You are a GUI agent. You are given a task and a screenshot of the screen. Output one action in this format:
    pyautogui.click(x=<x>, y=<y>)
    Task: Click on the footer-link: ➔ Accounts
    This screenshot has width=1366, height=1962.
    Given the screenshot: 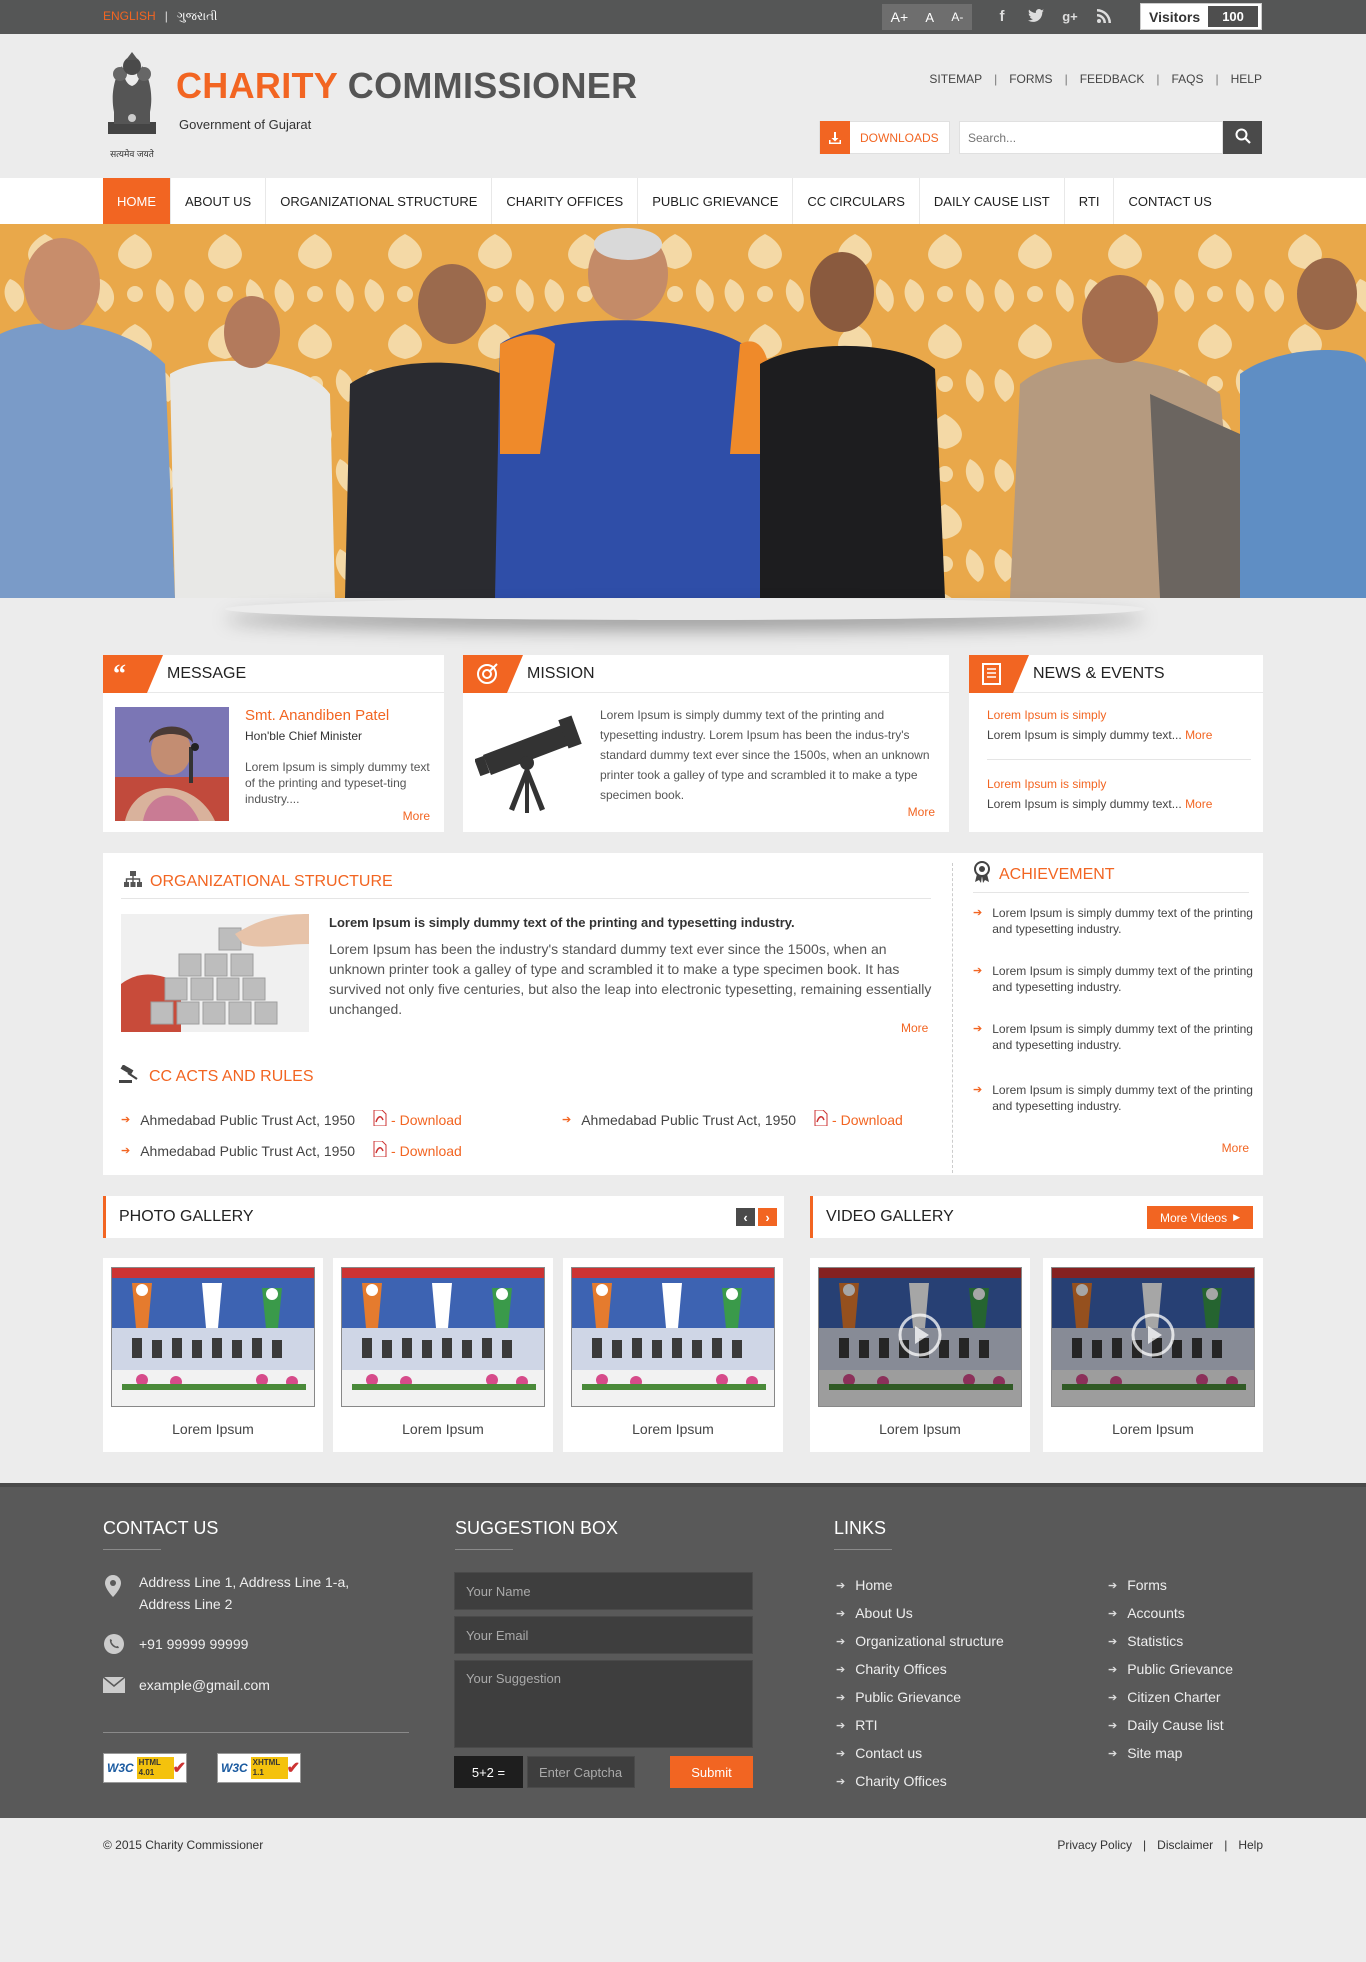 What is the action you would take?
    pyautogui.click(x=1146, y=1613)
    